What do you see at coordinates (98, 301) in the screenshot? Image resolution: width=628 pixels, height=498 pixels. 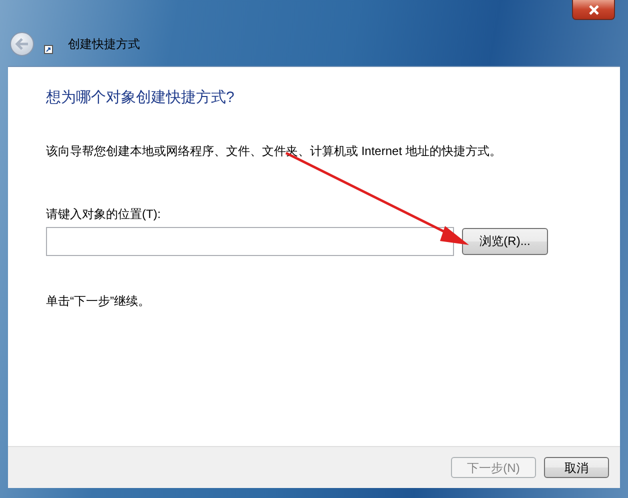 I see `hint-text: 单击“下一步”继续。` at bounding box center [98, 301].